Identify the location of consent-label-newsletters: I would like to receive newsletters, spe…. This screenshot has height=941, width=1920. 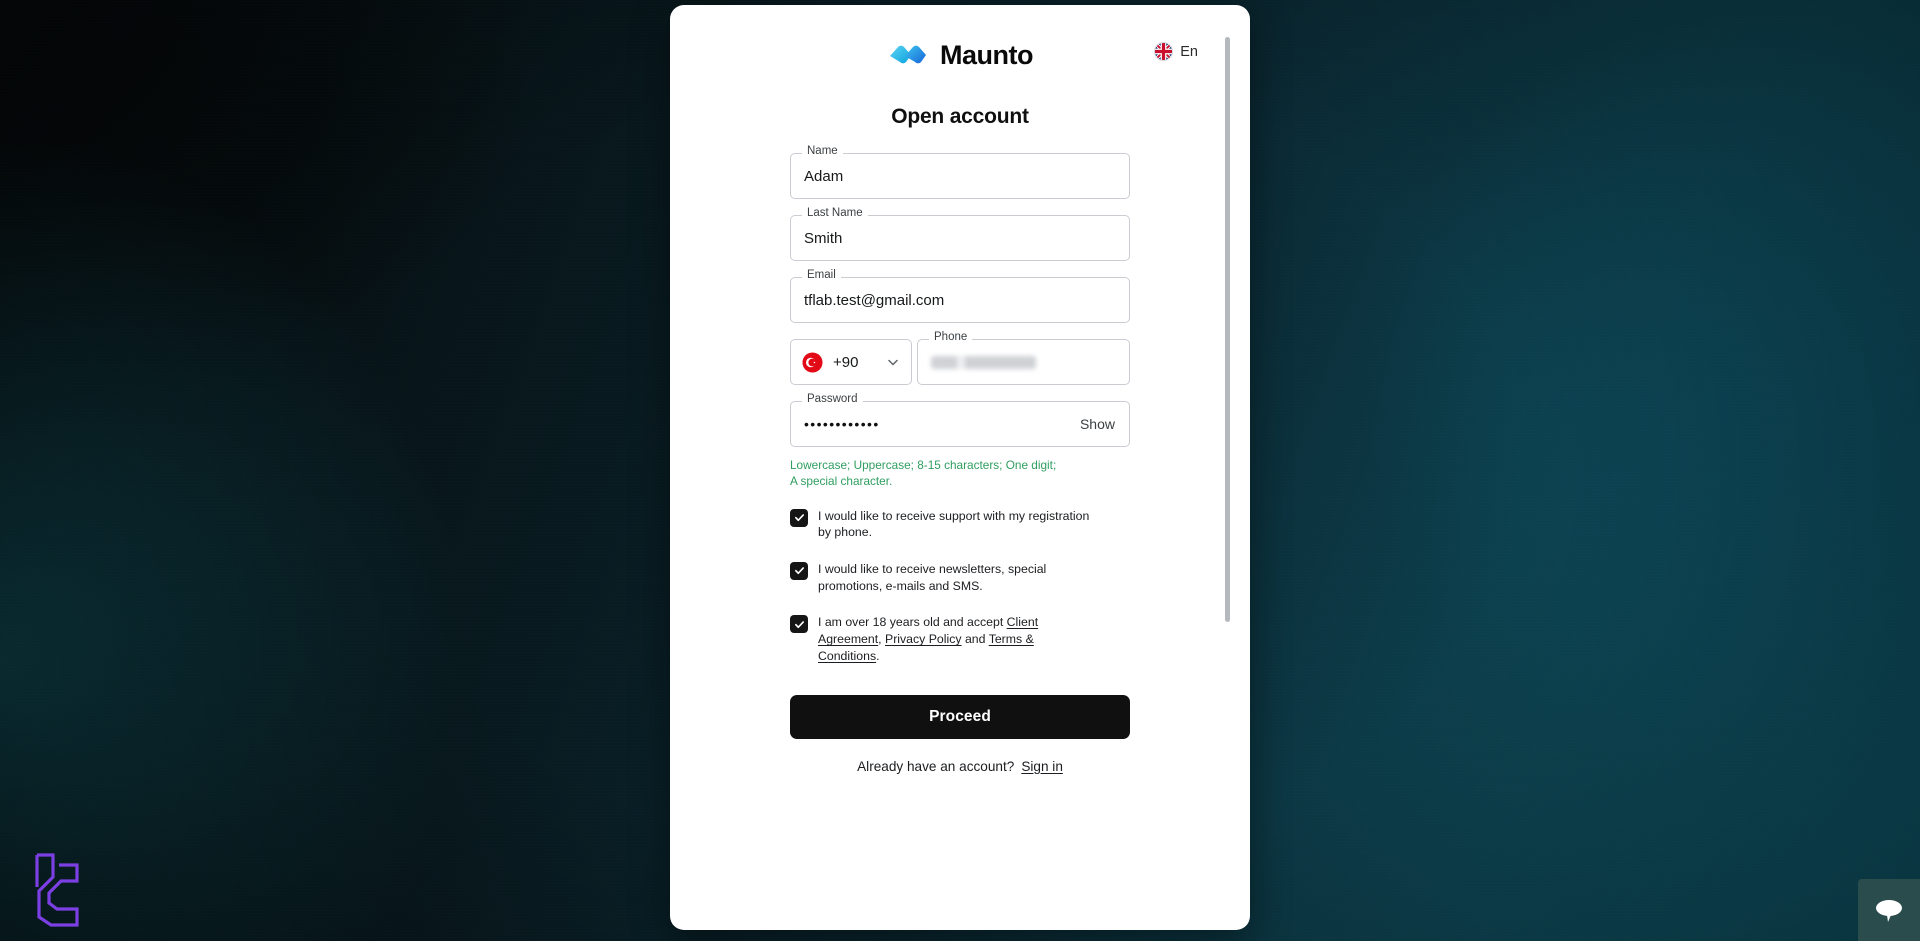
(932, 577).